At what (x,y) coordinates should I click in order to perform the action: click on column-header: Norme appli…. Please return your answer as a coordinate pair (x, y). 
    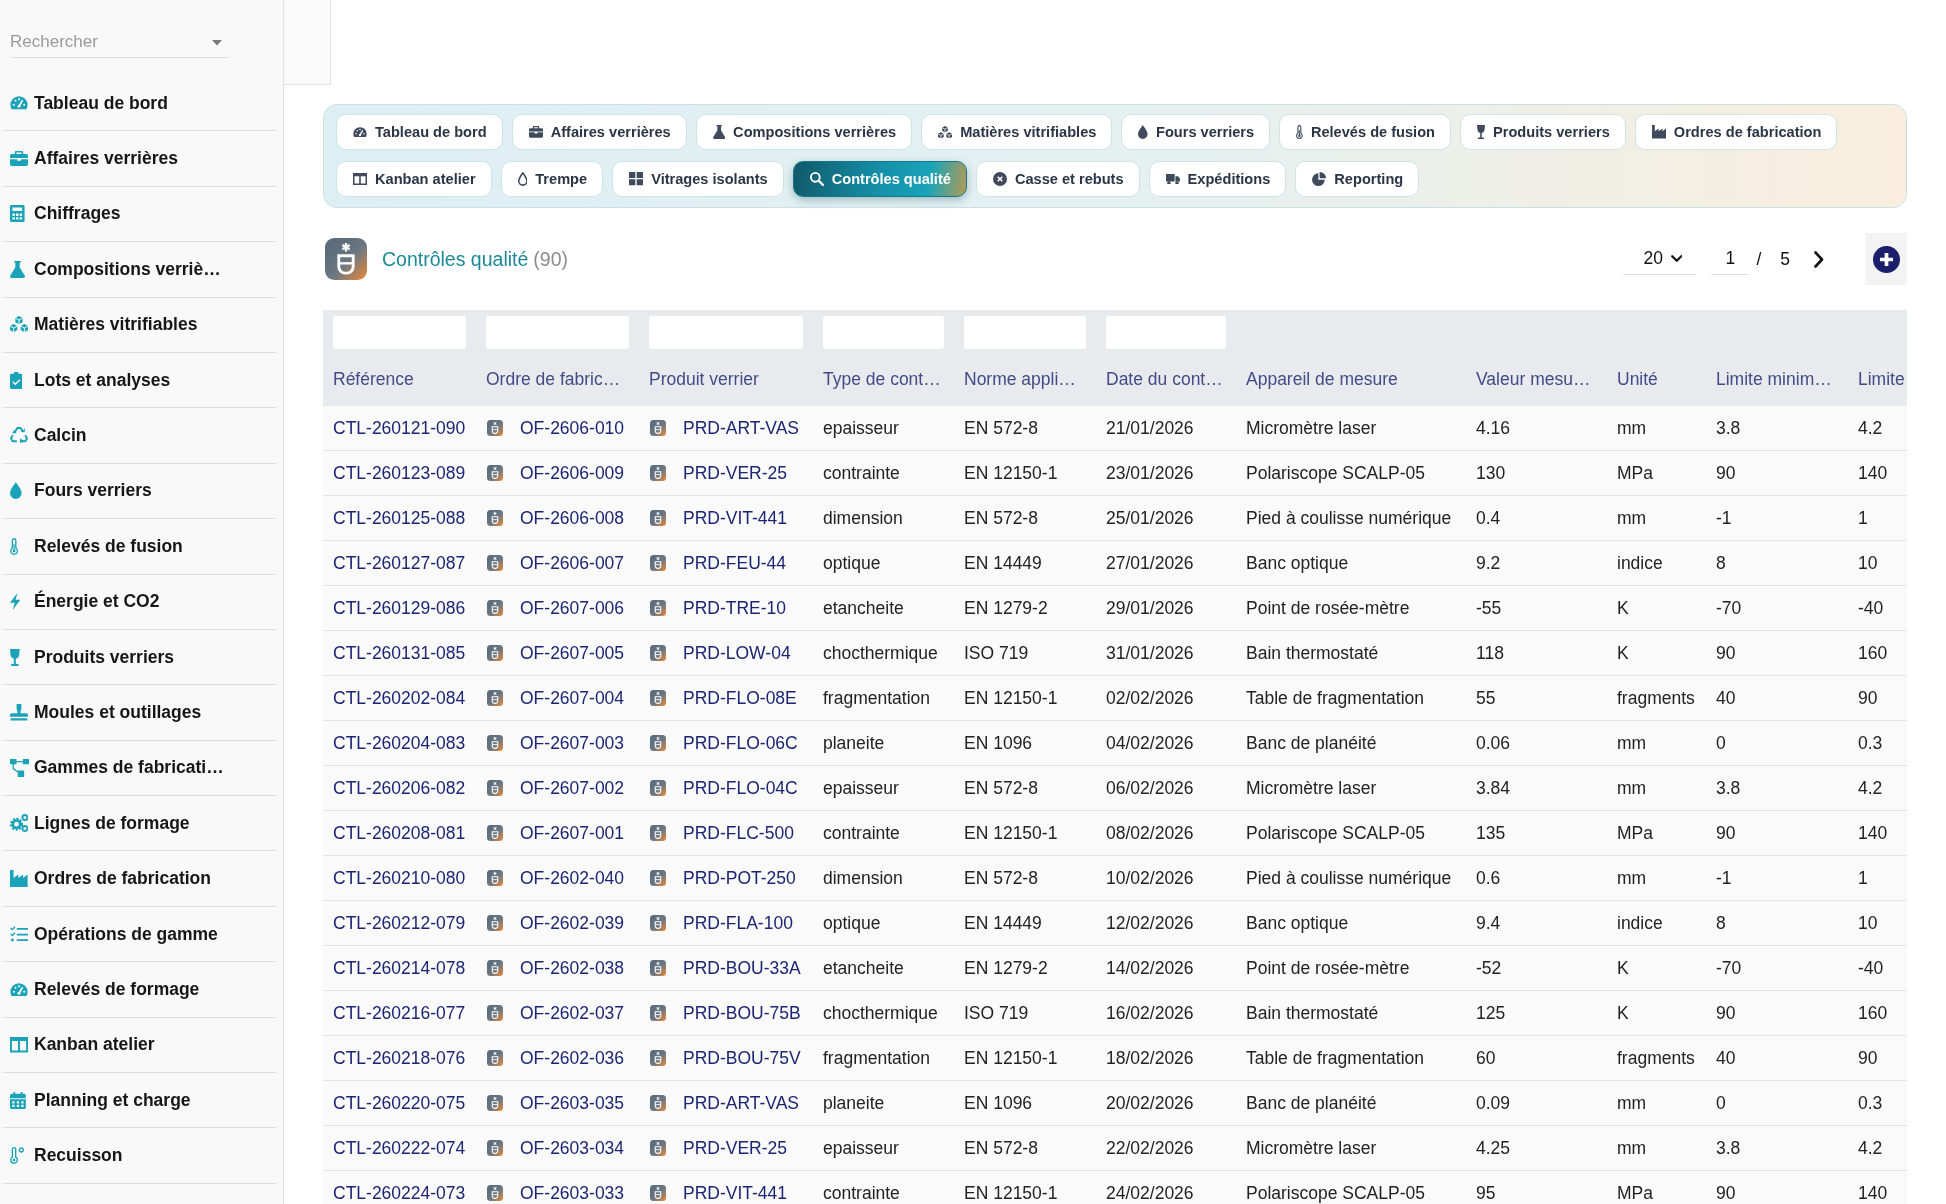
    Looking at the image, I should click on (1020, 379).